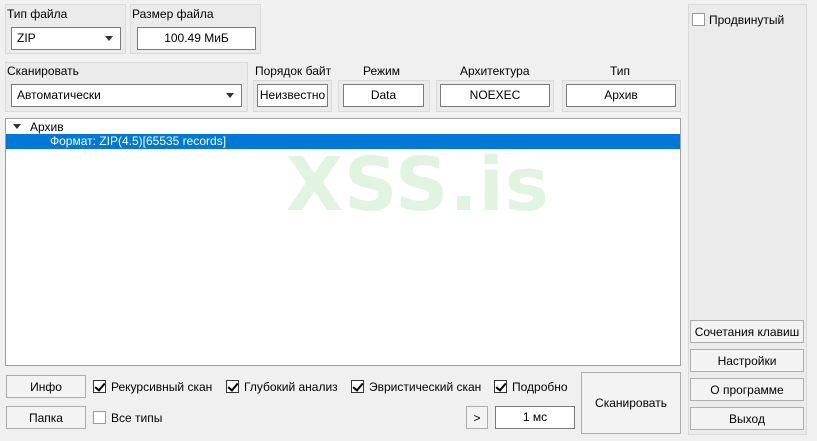 Image resolution: width=817 pixels, height=441 pixels. What do you see at coordinates (173, 14) in the screenshot?
I see `file-size-label: Размер файла` at bounding box center [173, 14].